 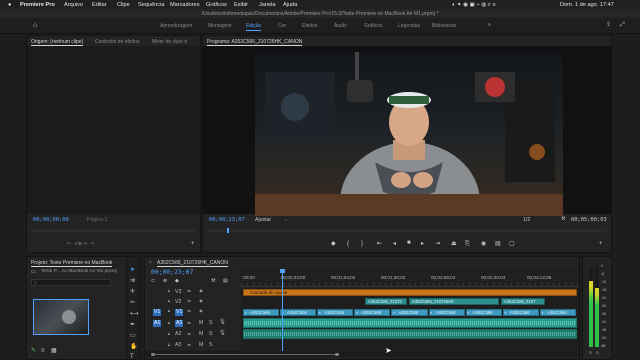 What do you see at coordinates (179, 313) in the screenshot?
I see `track-label-v1: V1` at bounding box center [179, 313].